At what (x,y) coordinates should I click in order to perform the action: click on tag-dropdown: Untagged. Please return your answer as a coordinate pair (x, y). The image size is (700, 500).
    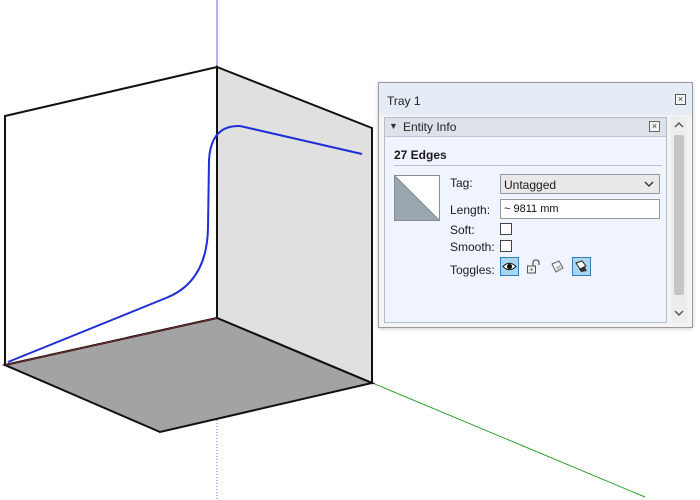
    Looking at the image, I should click on (580, 184).